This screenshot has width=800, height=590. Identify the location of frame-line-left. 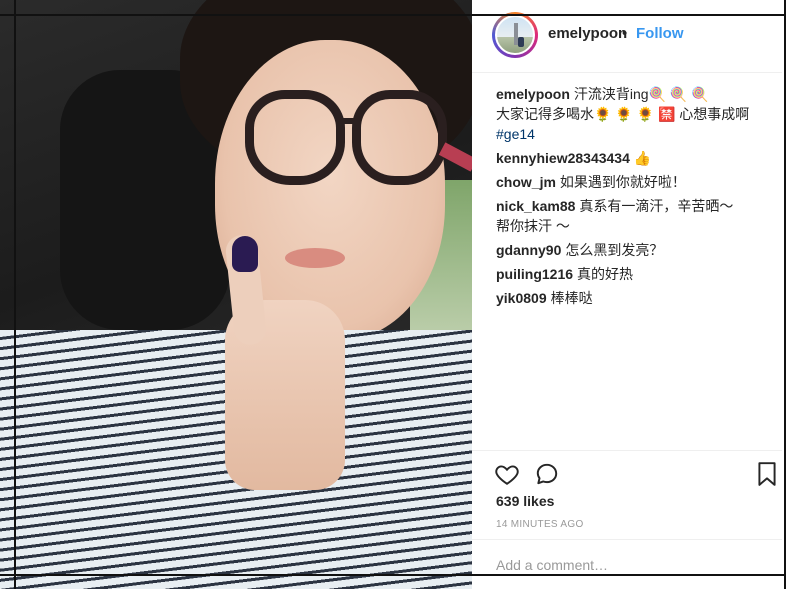
(15, 294).